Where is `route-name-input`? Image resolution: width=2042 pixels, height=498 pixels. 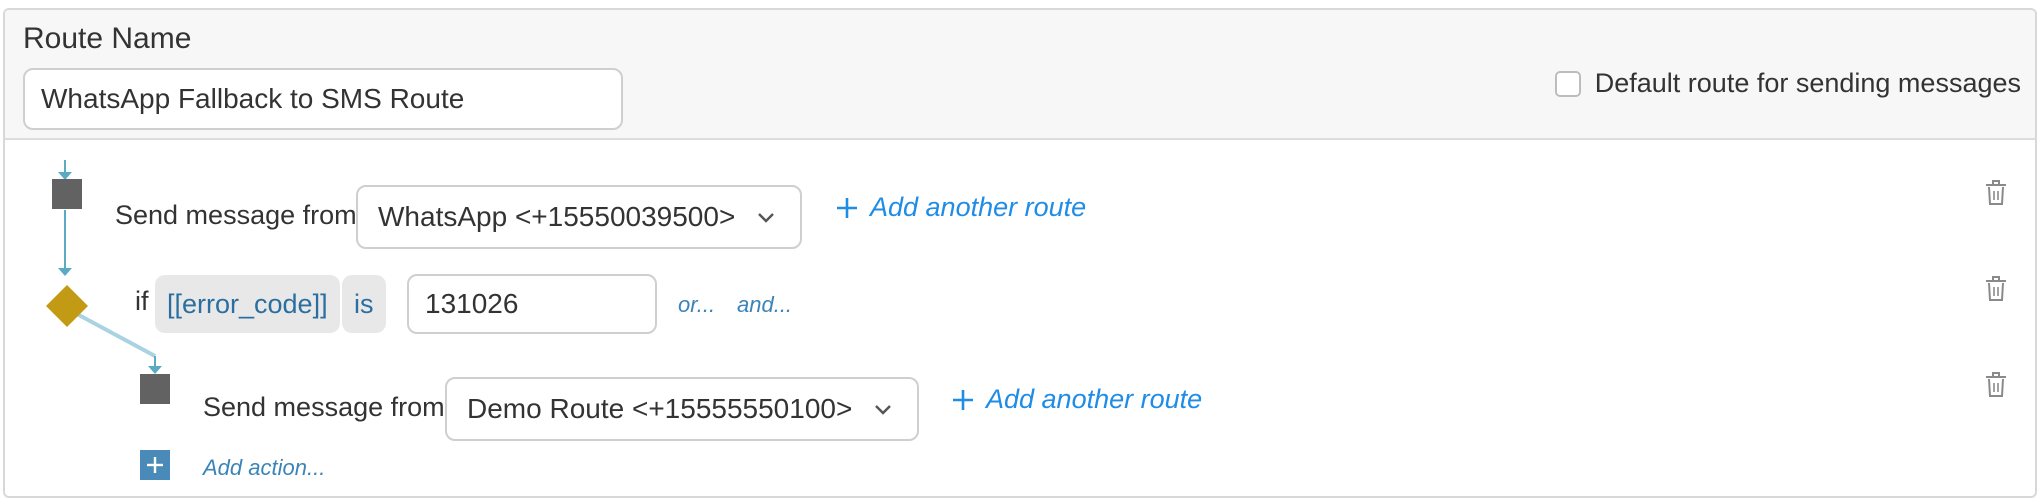
route-name-input is located at coordinates (323, 99).